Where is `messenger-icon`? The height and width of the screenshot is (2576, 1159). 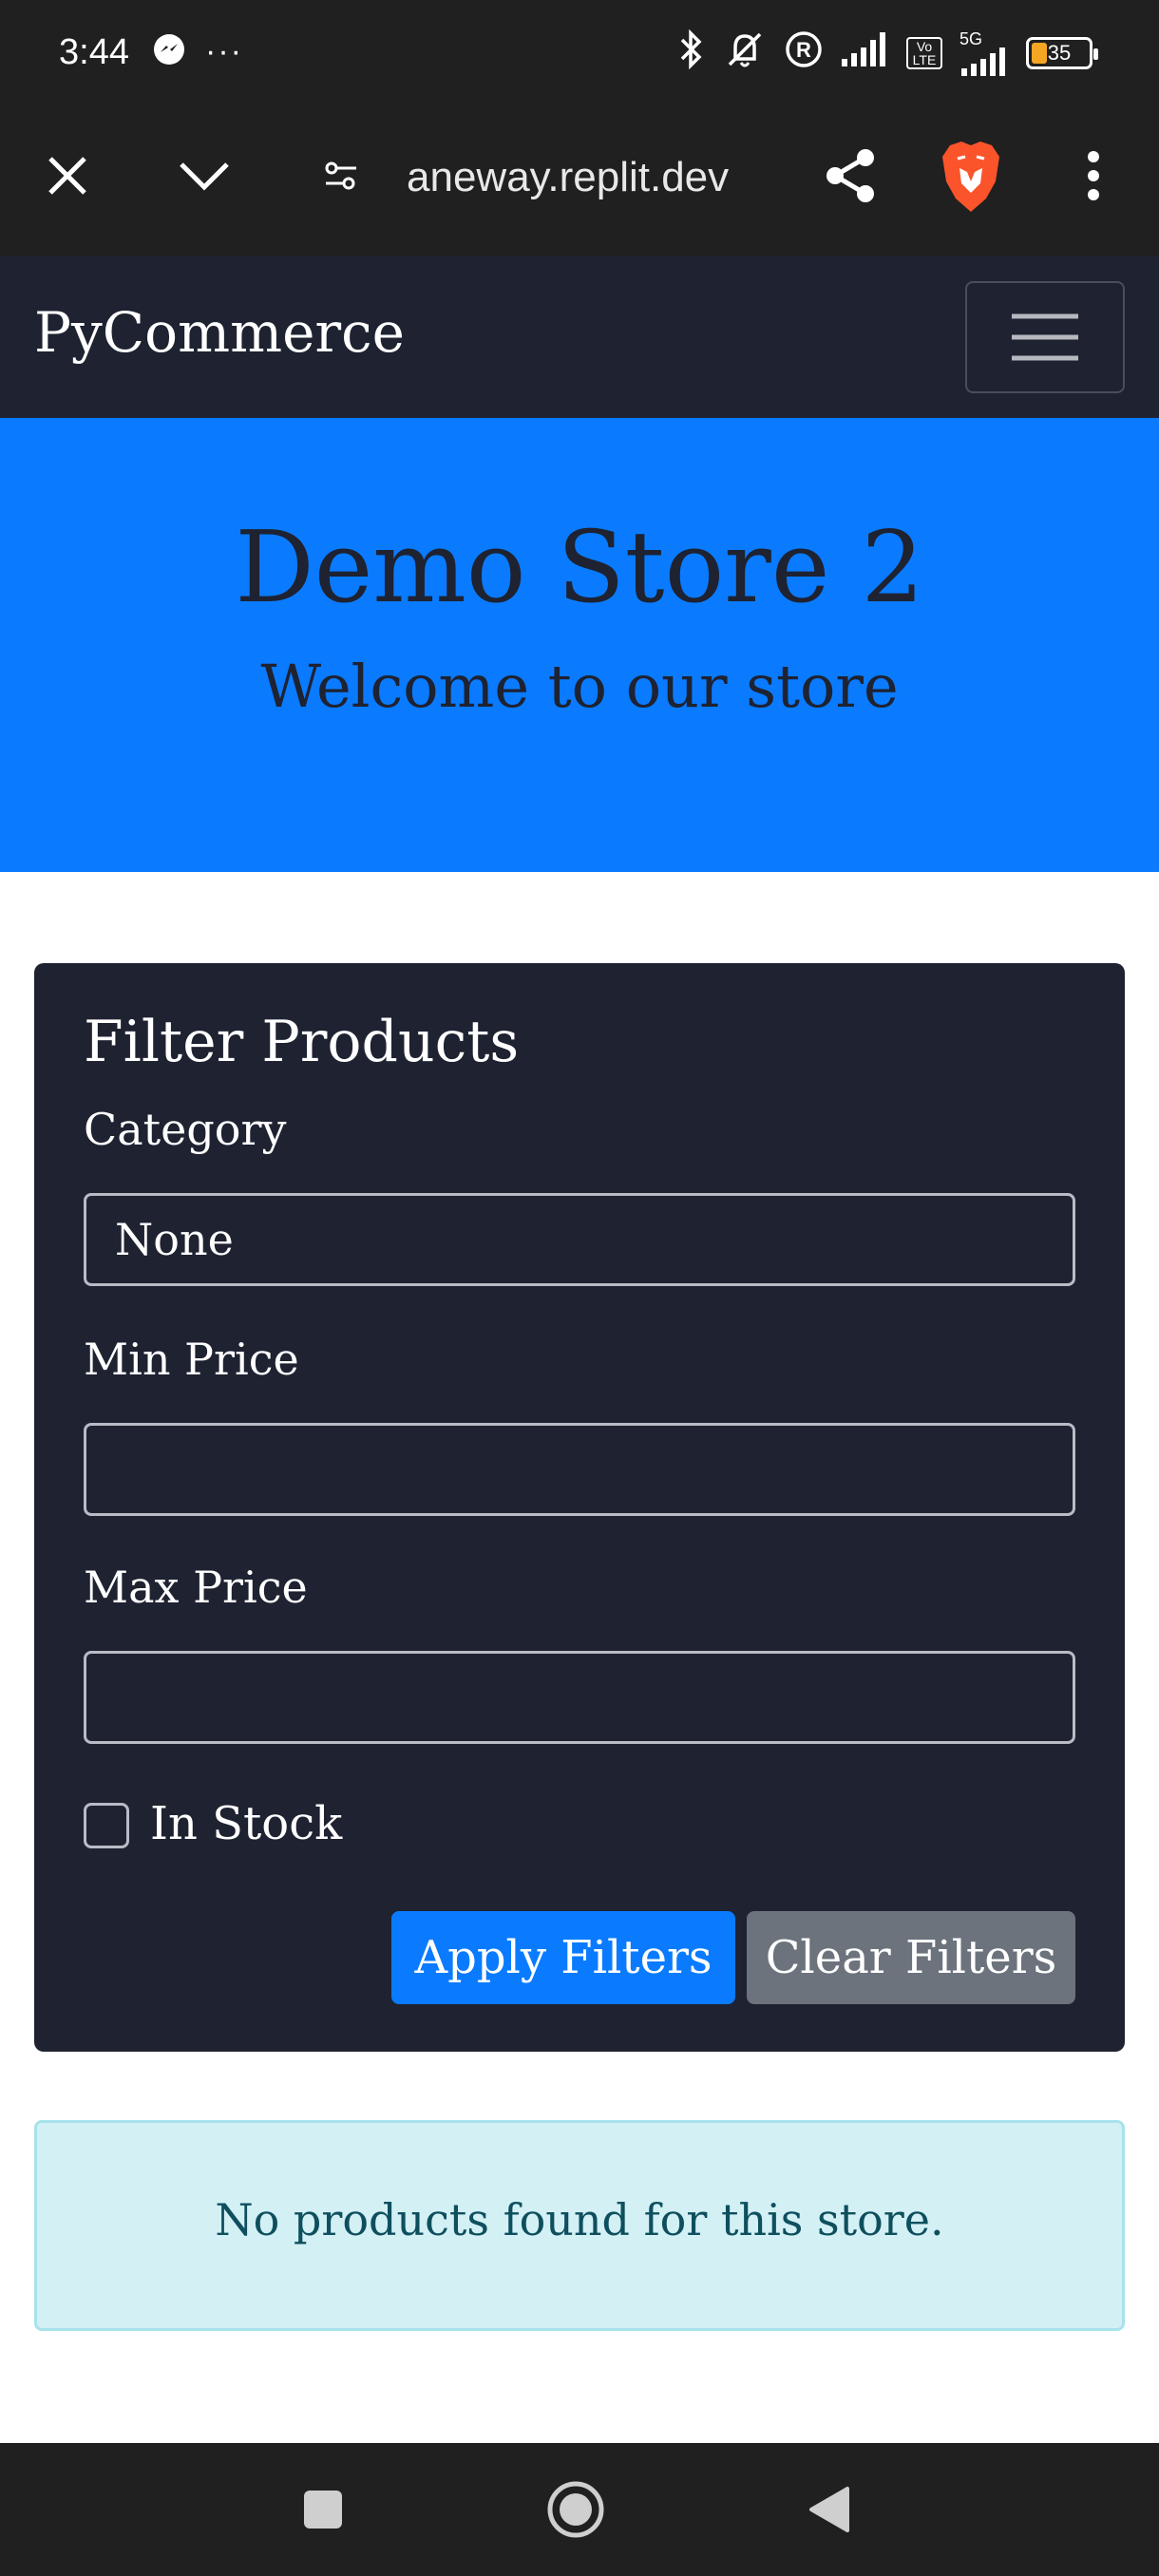 messenger-icon is located at coordinates (169, 51).